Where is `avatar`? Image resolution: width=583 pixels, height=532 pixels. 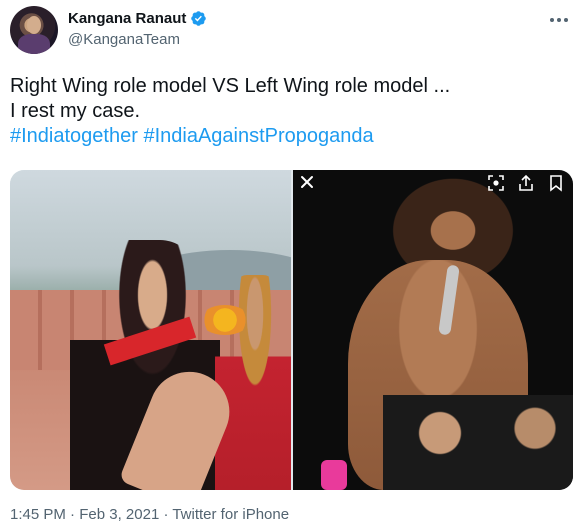
avatar is located at coordinates (34, 30).